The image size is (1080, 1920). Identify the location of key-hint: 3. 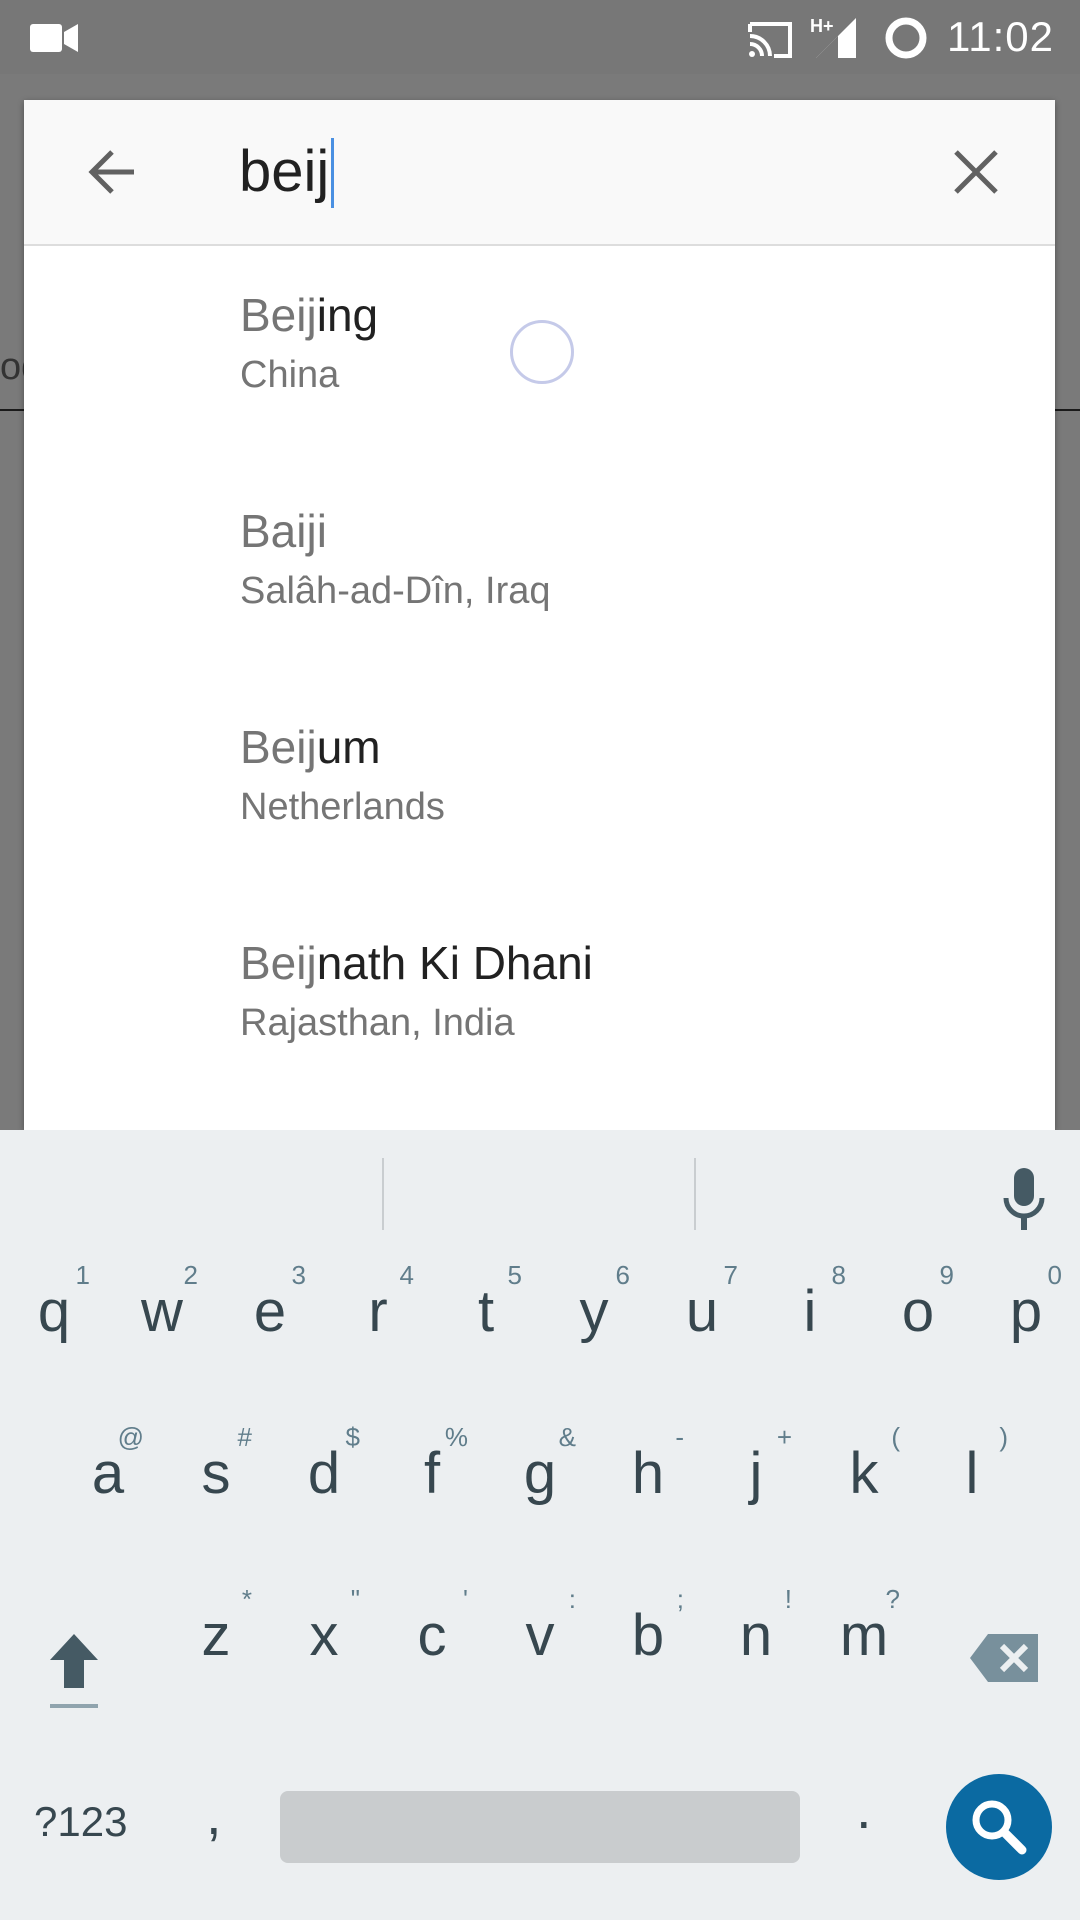
(298, 1275).